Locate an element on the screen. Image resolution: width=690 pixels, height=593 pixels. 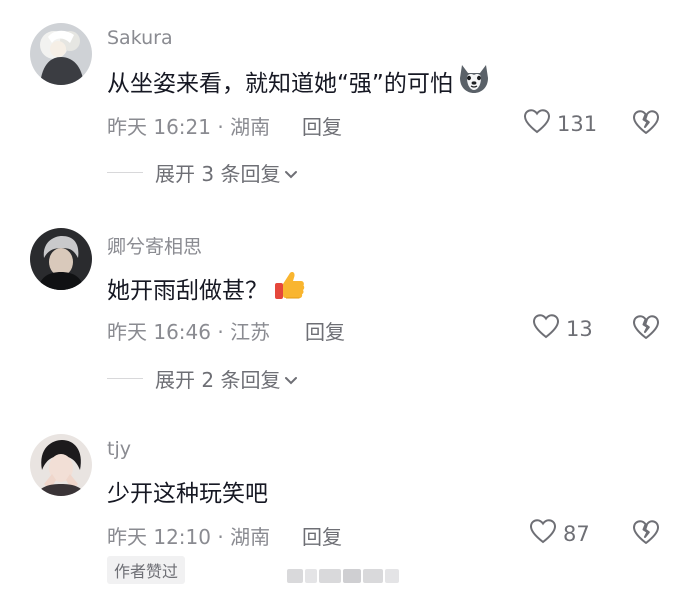
expand-replies-label: 展开 2 条回复 is located at coordinates (218, 380).